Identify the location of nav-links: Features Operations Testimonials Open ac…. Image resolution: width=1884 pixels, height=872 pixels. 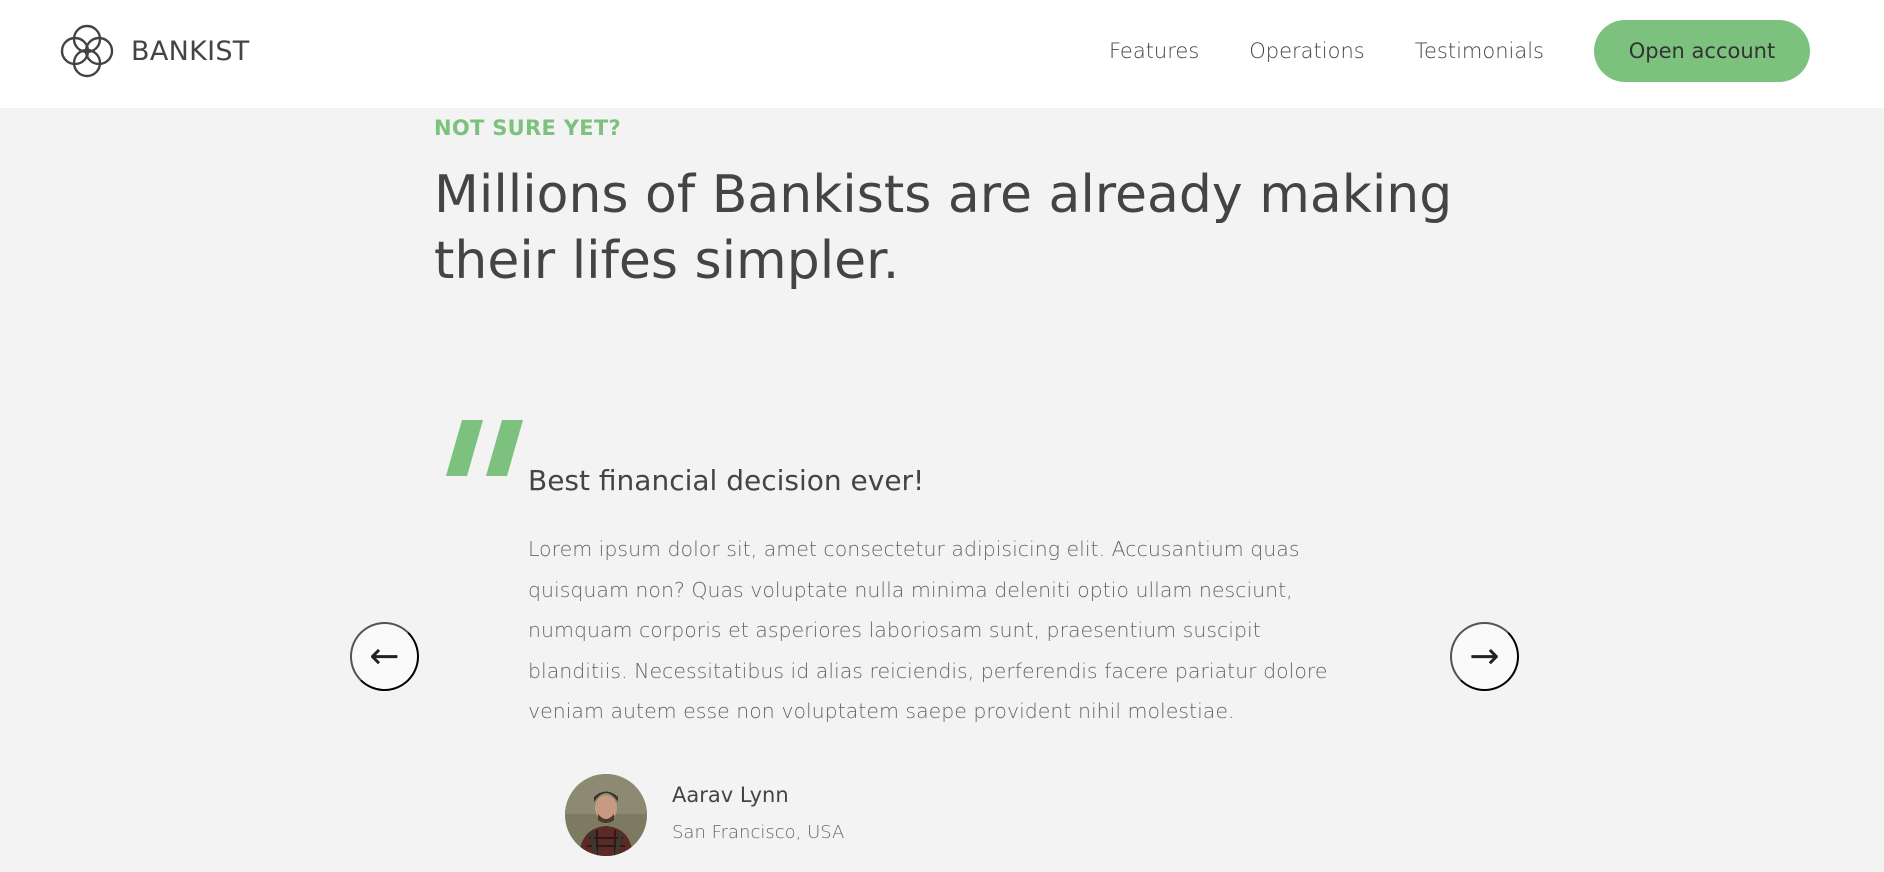
(1459, 51).